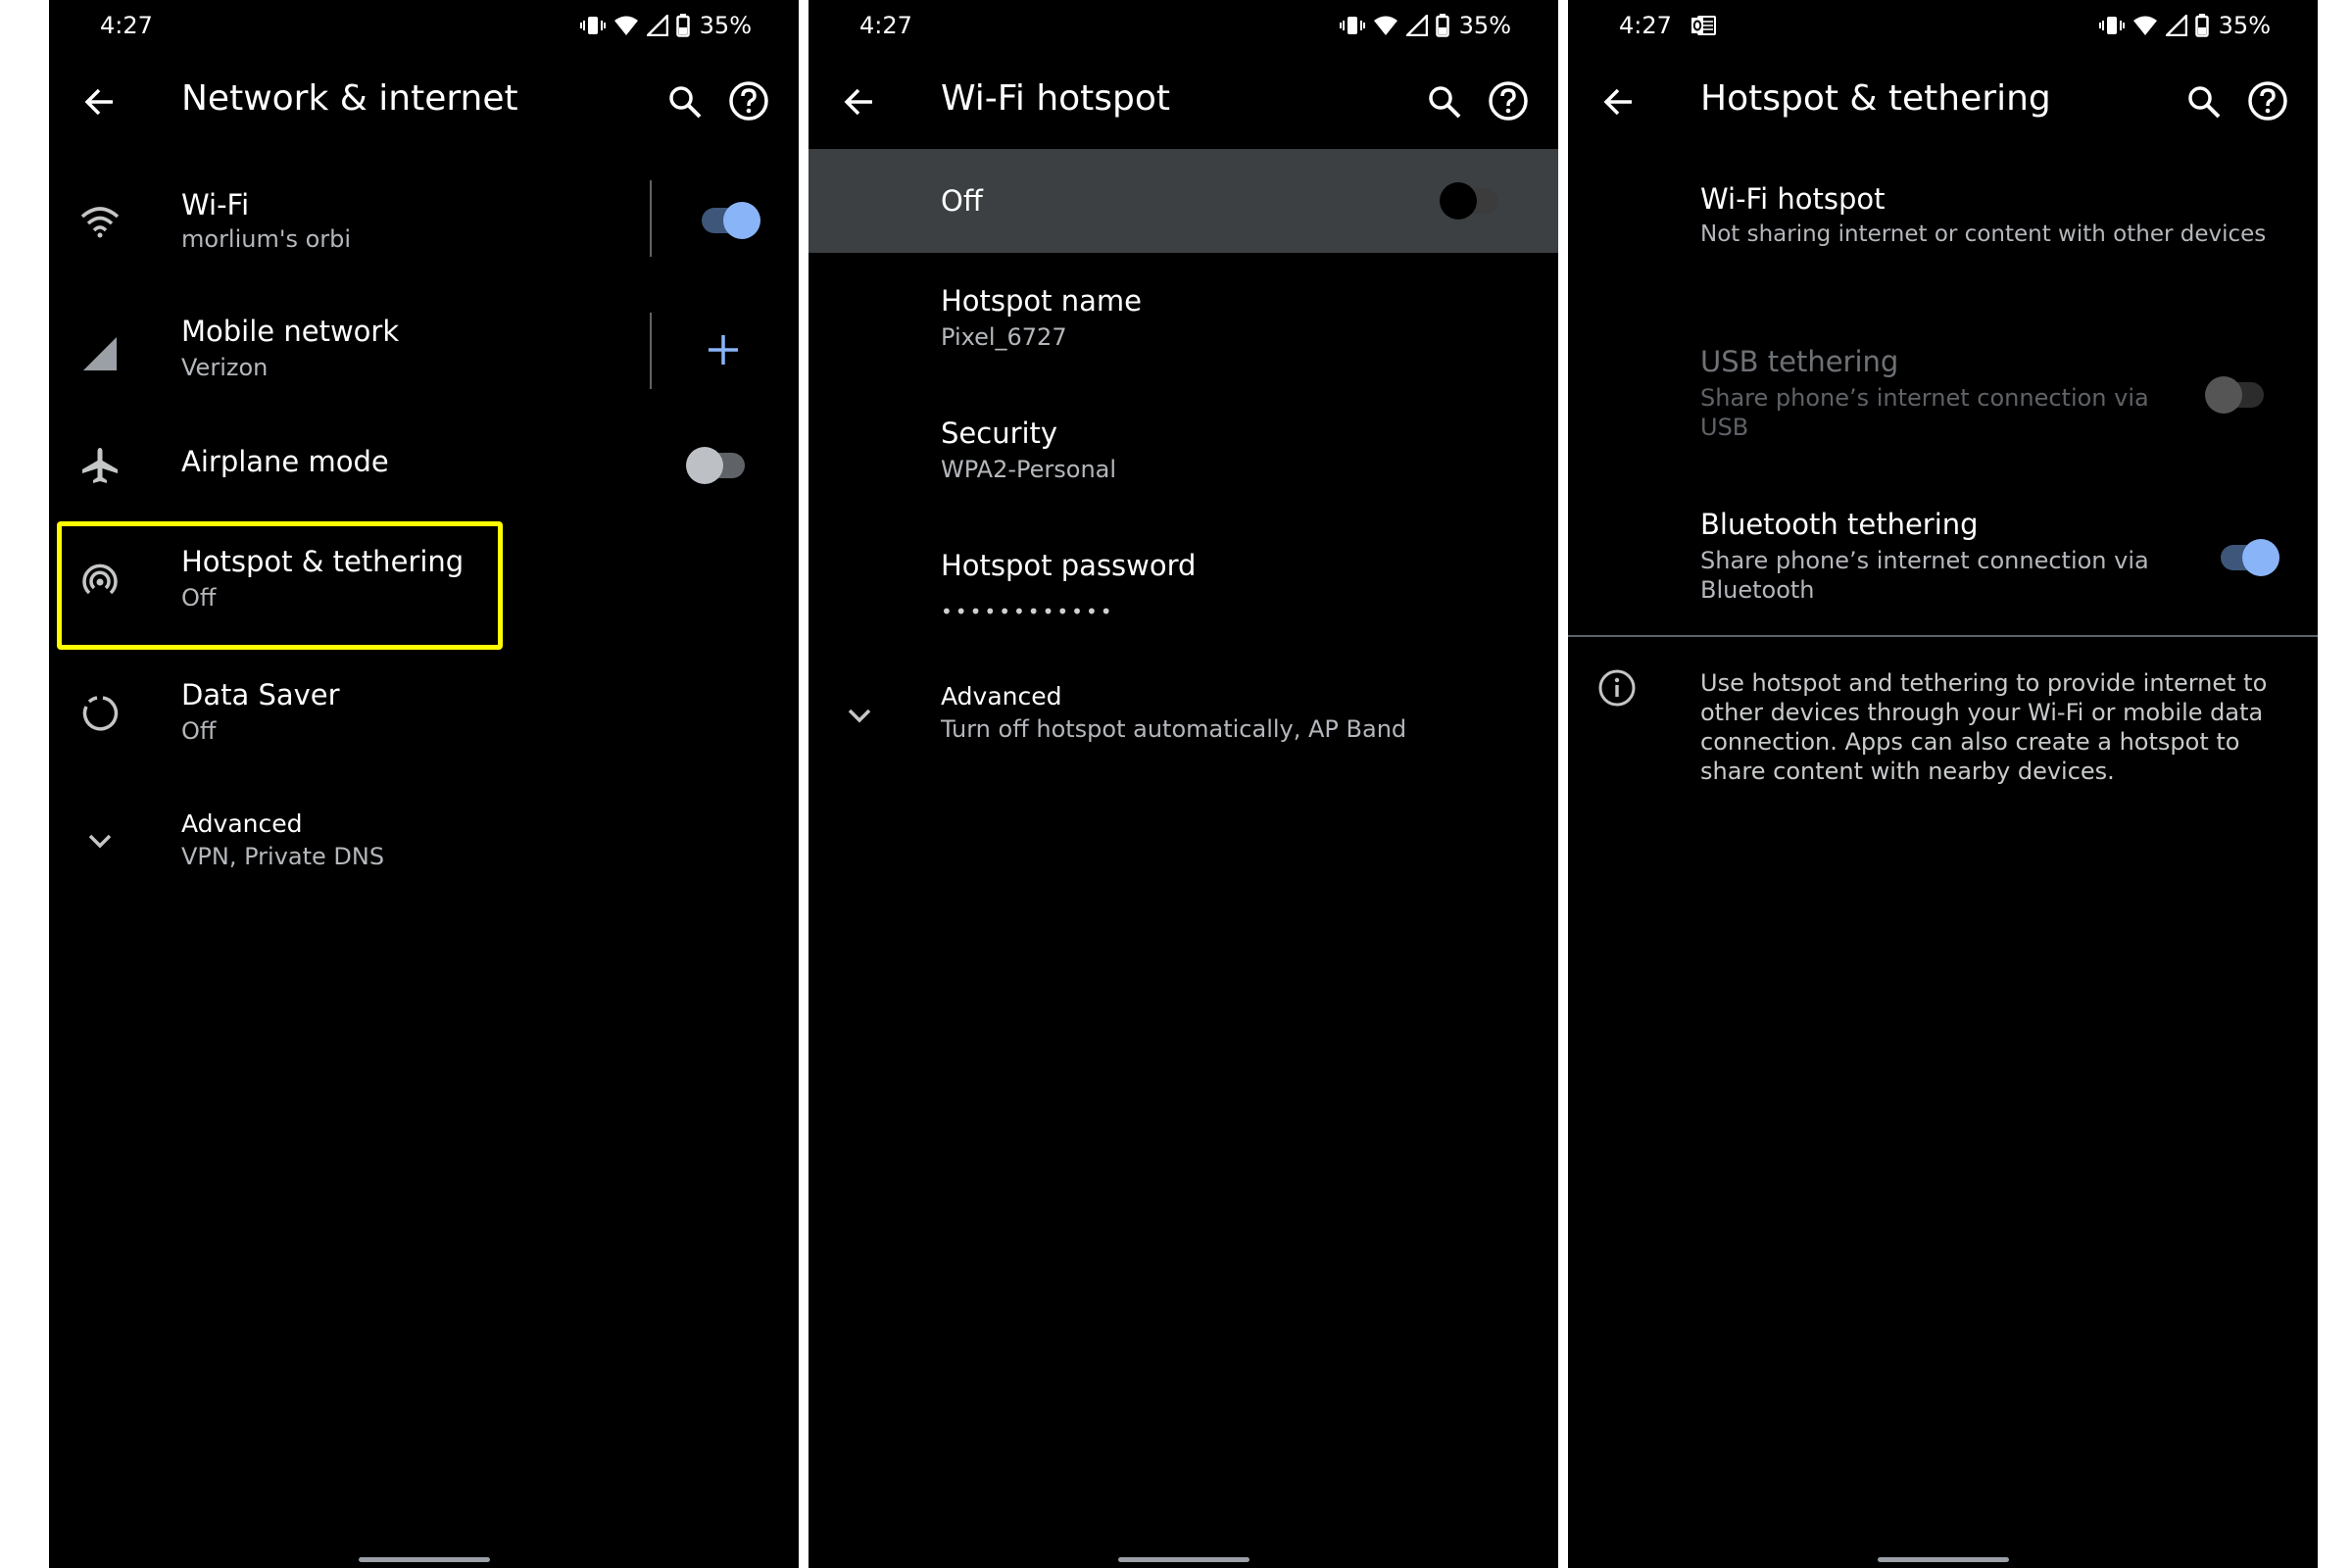 The image size is (2352, 1568). I want to click on advanced-subtitle: Turn off hotspot automatically, AP Band, so click(1174, 729).